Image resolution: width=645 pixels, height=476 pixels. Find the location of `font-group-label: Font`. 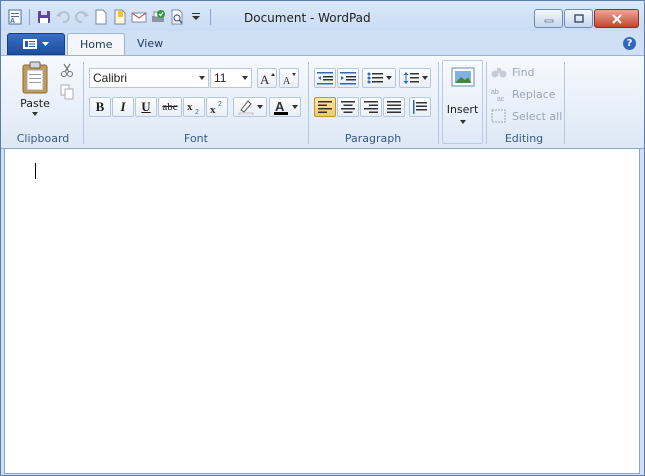

font-group-label: Font is located at coordinates (196, 138).